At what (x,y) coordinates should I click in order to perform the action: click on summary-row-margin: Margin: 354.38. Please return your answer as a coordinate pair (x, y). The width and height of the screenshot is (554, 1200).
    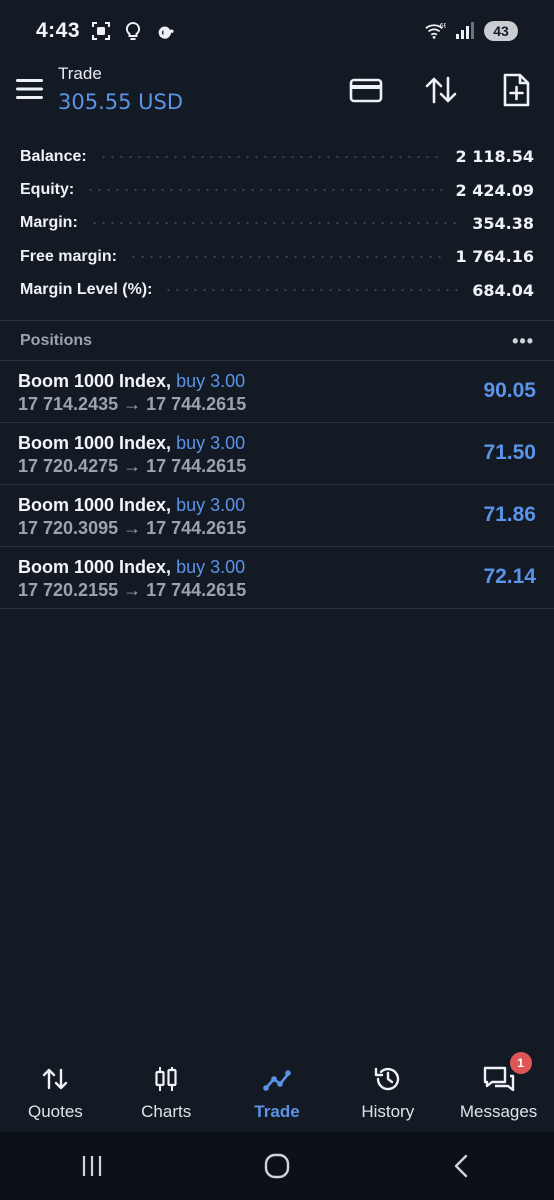
    Looking at the image, I should click on (277, 223).